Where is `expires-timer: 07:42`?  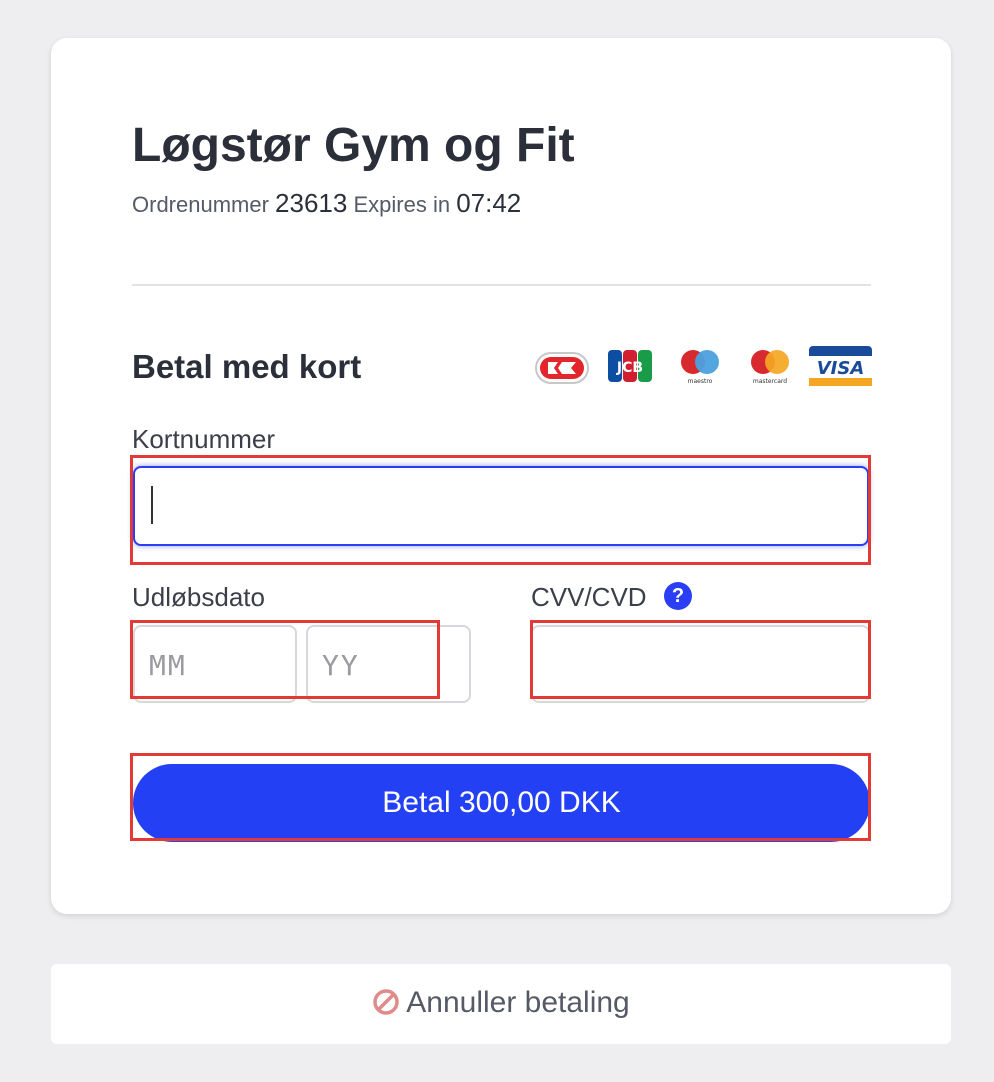
expires-timer: 07:42 is located at coordinates (489, 203).